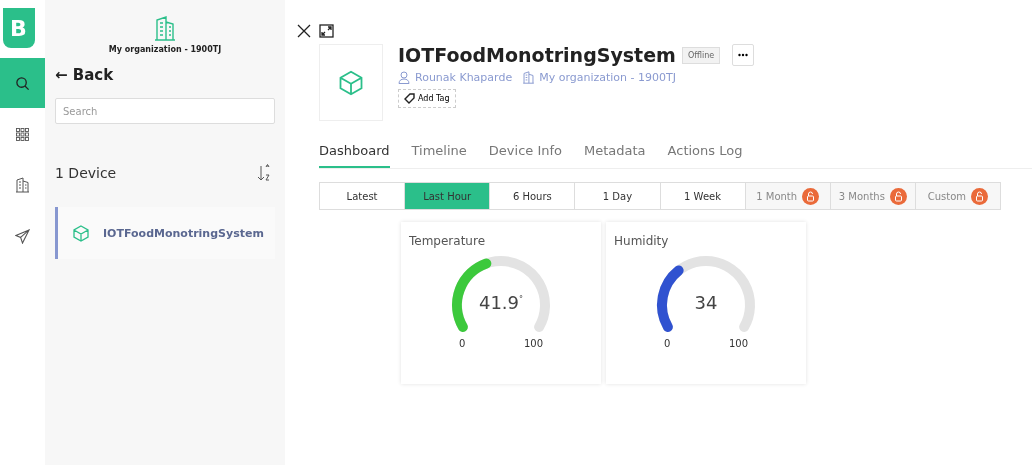  I want to click on device-count: 1 Device, so click(86, 173).